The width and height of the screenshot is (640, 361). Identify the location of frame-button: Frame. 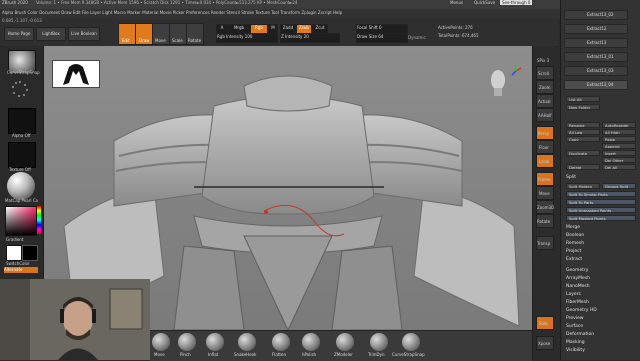
(545, 179).